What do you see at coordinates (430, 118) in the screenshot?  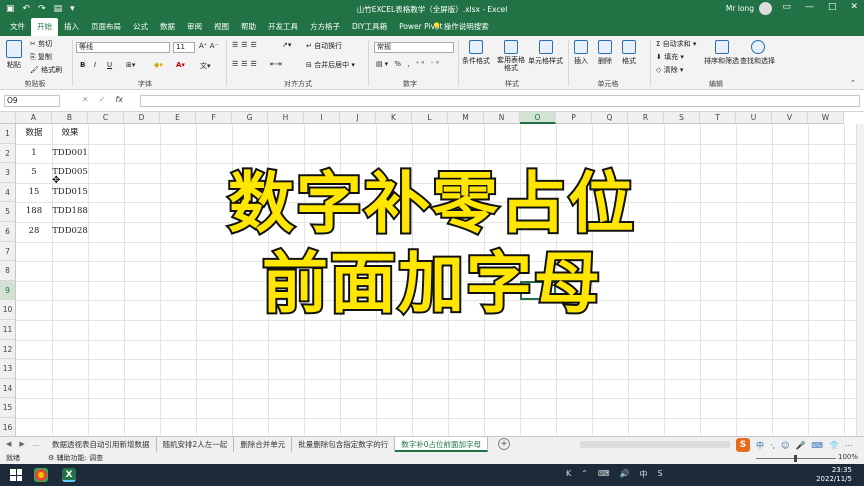 I see `column-header: L` at bounding box center [430, 118].